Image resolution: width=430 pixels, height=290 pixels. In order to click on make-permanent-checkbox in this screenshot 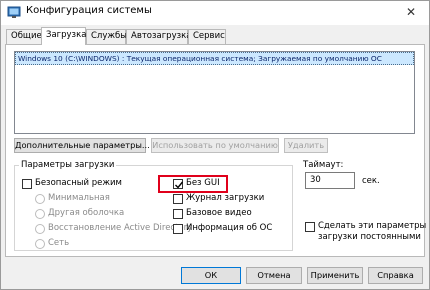, I will do `click(310, 227)`.